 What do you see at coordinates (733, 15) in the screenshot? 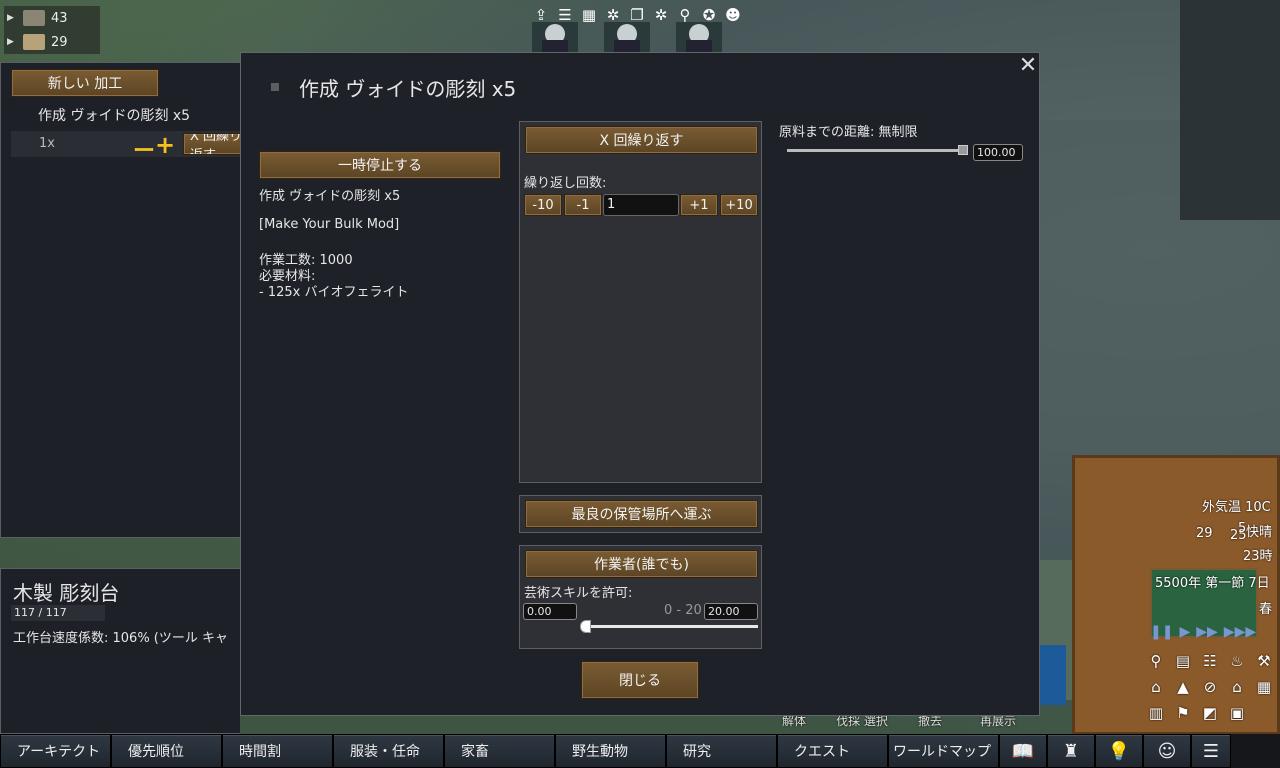
I see `face-icon: ☻` at bounding box center [733, 15].